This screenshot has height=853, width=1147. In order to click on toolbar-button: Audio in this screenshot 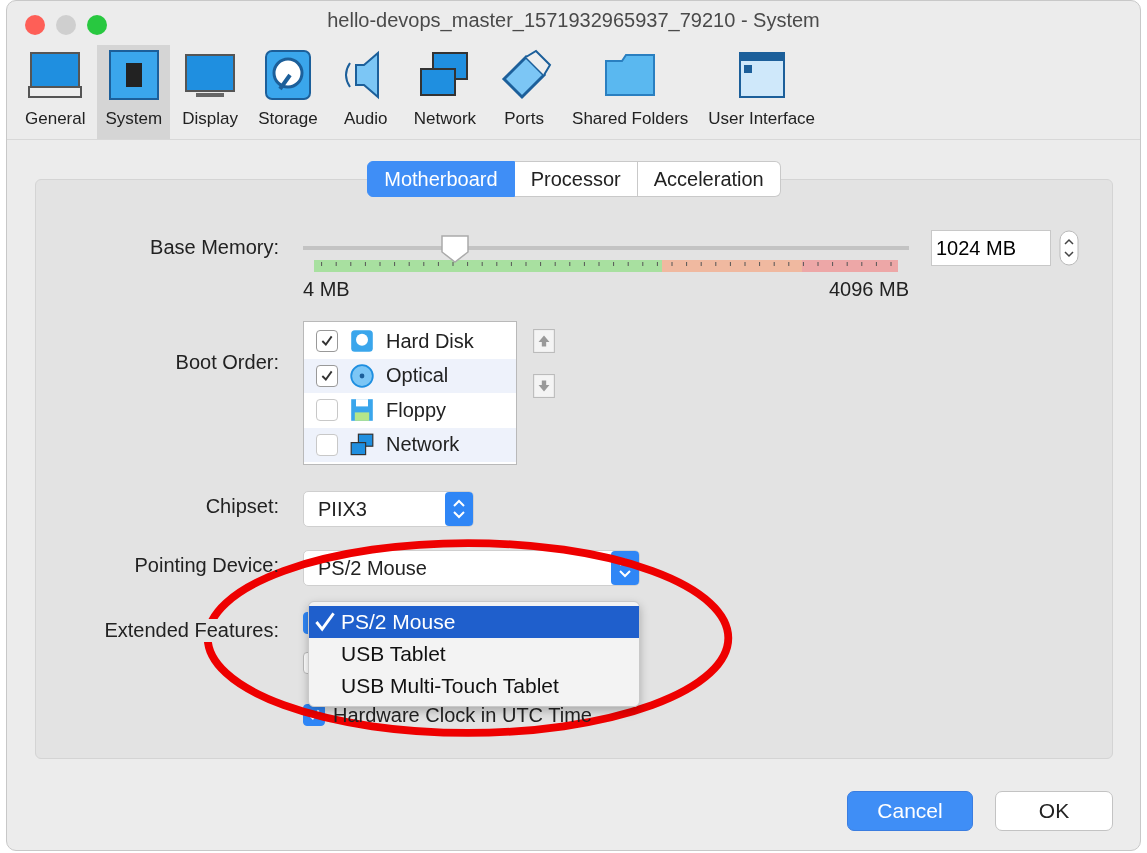, I will do `click(365, 92)`.